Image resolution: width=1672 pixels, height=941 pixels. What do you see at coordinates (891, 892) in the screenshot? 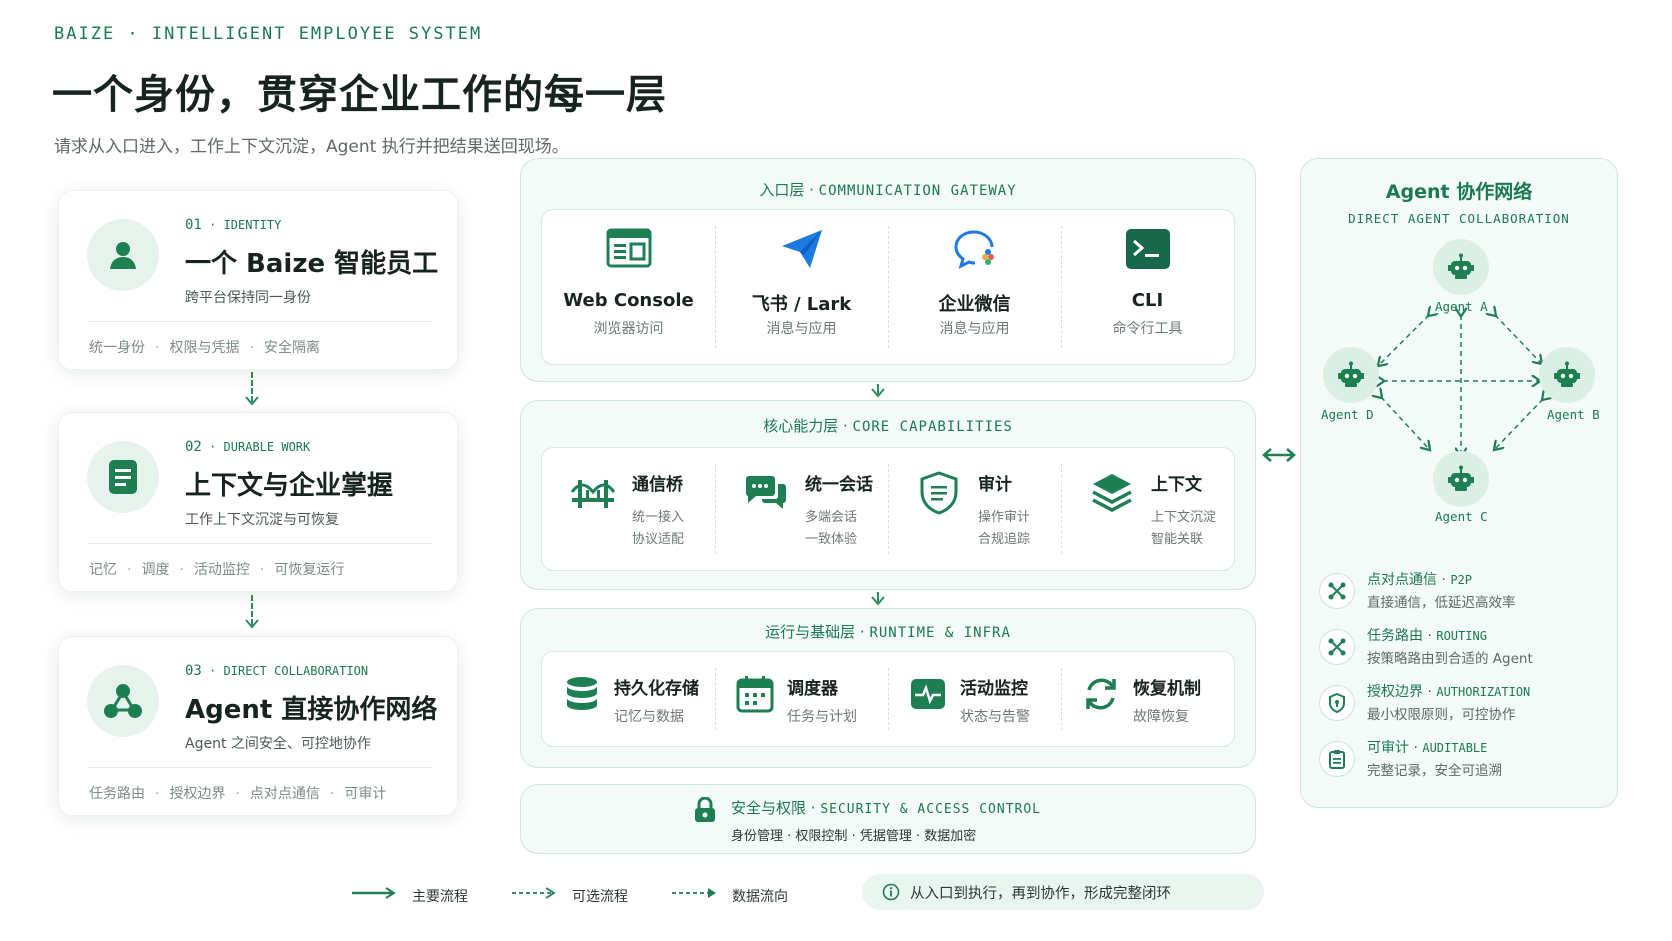
I see `info-icon` at bounding box center [891, 892].